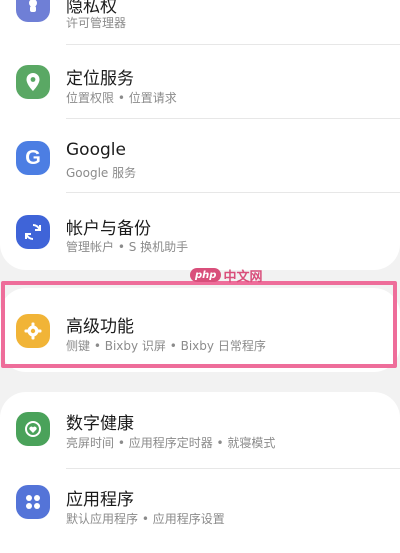  What do you see at coordinates (200, 508) in the screenshot?
I see `settings-item-apps: 应用程序 默认应用程序 • 应用程序设置` at bounding box center [200, 508].